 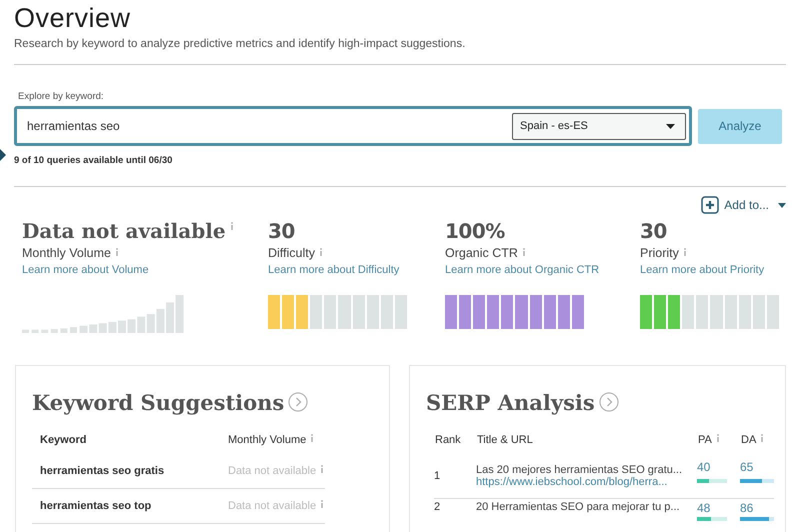 I want to click on column-header: Monthly Volume, so click(x=267, y=440).